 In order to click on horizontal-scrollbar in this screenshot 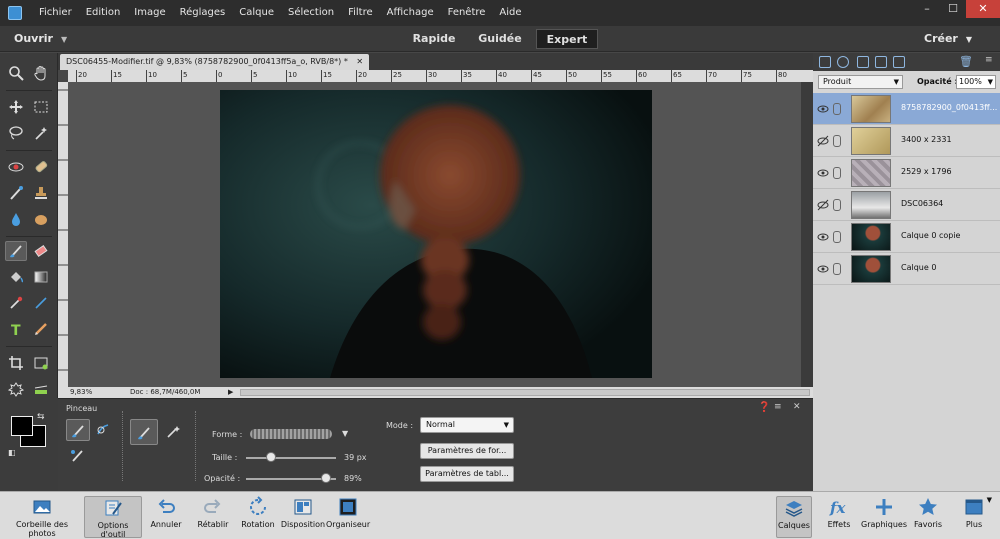, I will do `click(525, 392)`.